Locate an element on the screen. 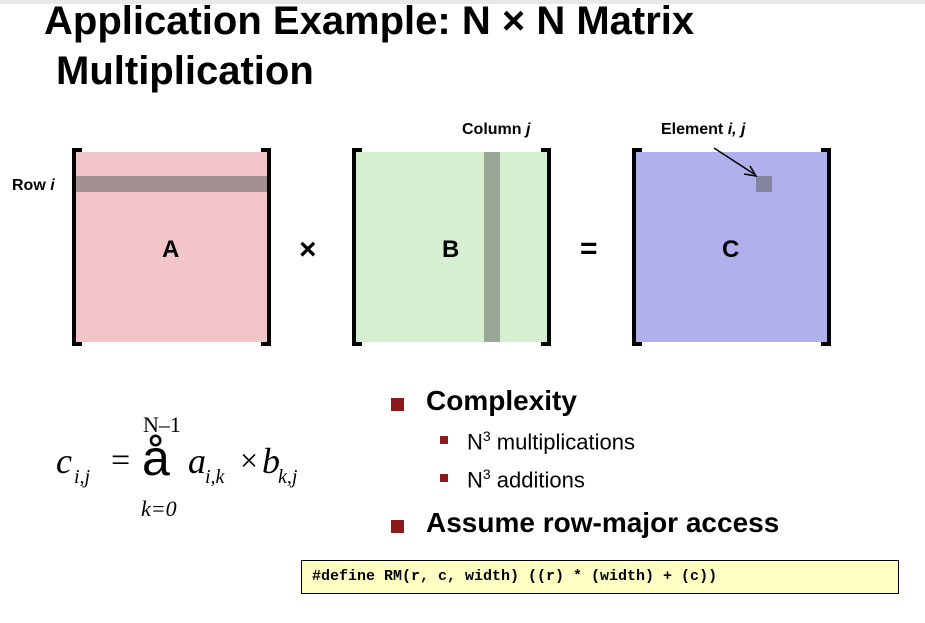 The image size is (925, 623). element-arrow is located at coordinates (735, 162).